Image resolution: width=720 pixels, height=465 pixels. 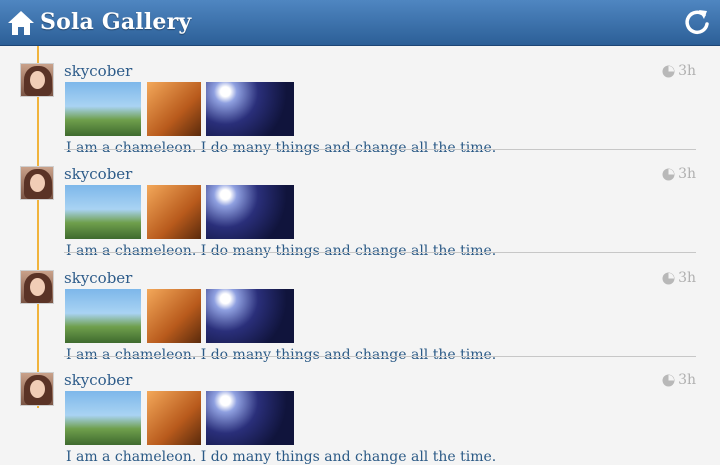 I want to click on home-icon, so click(x=21, y=23).